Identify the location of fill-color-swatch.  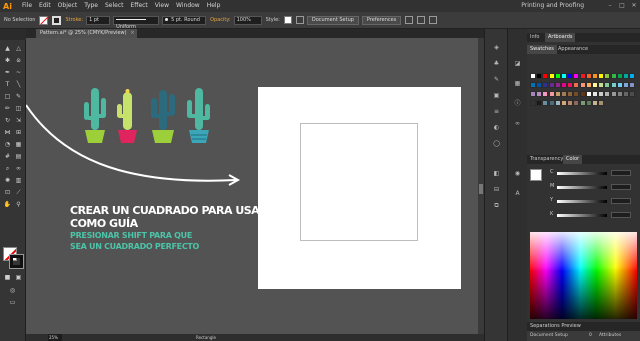
(44, 20).